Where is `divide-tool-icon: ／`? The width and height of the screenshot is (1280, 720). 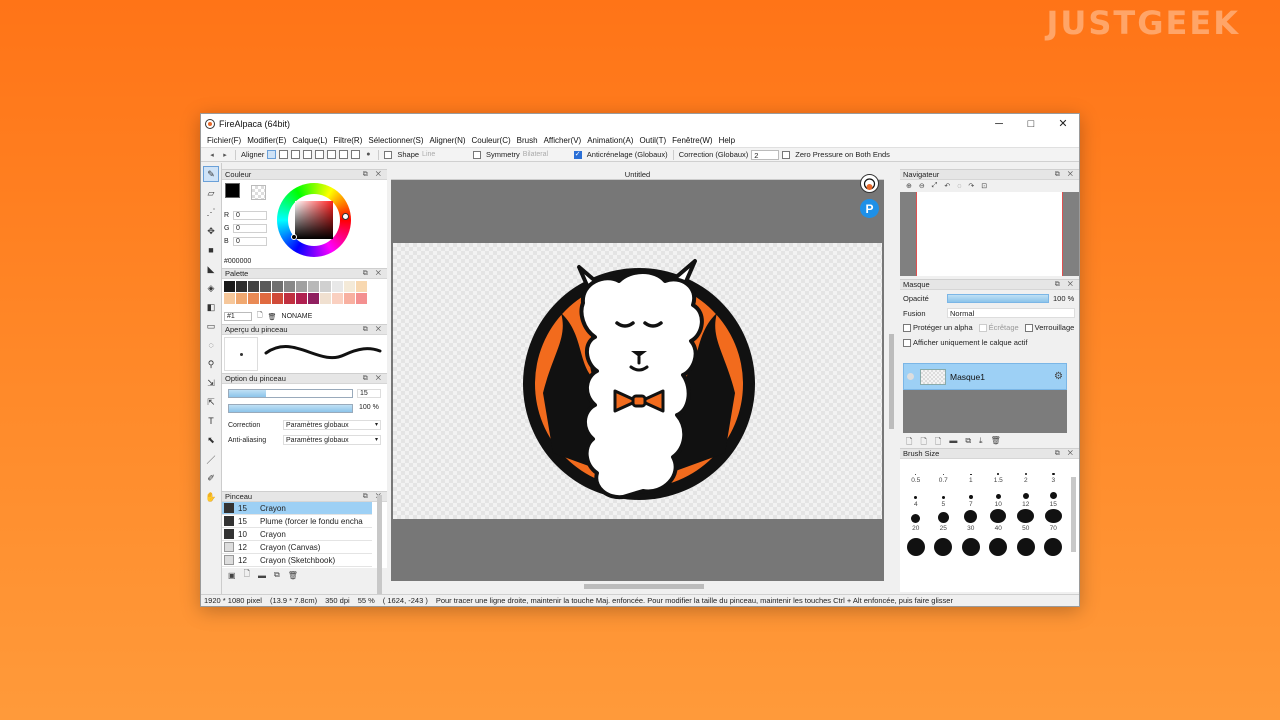 divide-tool-icon: ／ is located at coordinates (211, 459).